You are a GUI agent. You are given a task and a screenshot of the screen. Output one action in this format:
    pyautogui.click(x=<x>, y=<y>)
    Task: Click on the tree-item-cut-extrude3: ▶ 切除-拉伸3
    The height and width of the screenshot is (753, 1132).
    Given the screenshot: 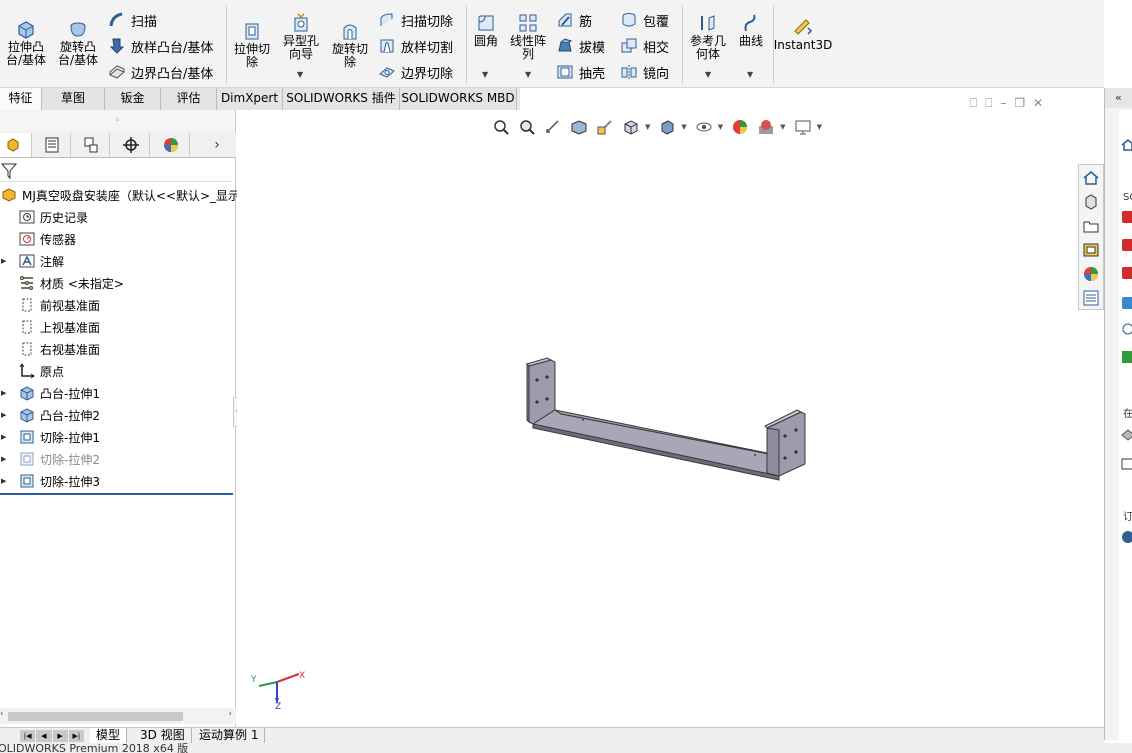 What is the action you would take?
    pyautogui.click(x=50, y=481)
    